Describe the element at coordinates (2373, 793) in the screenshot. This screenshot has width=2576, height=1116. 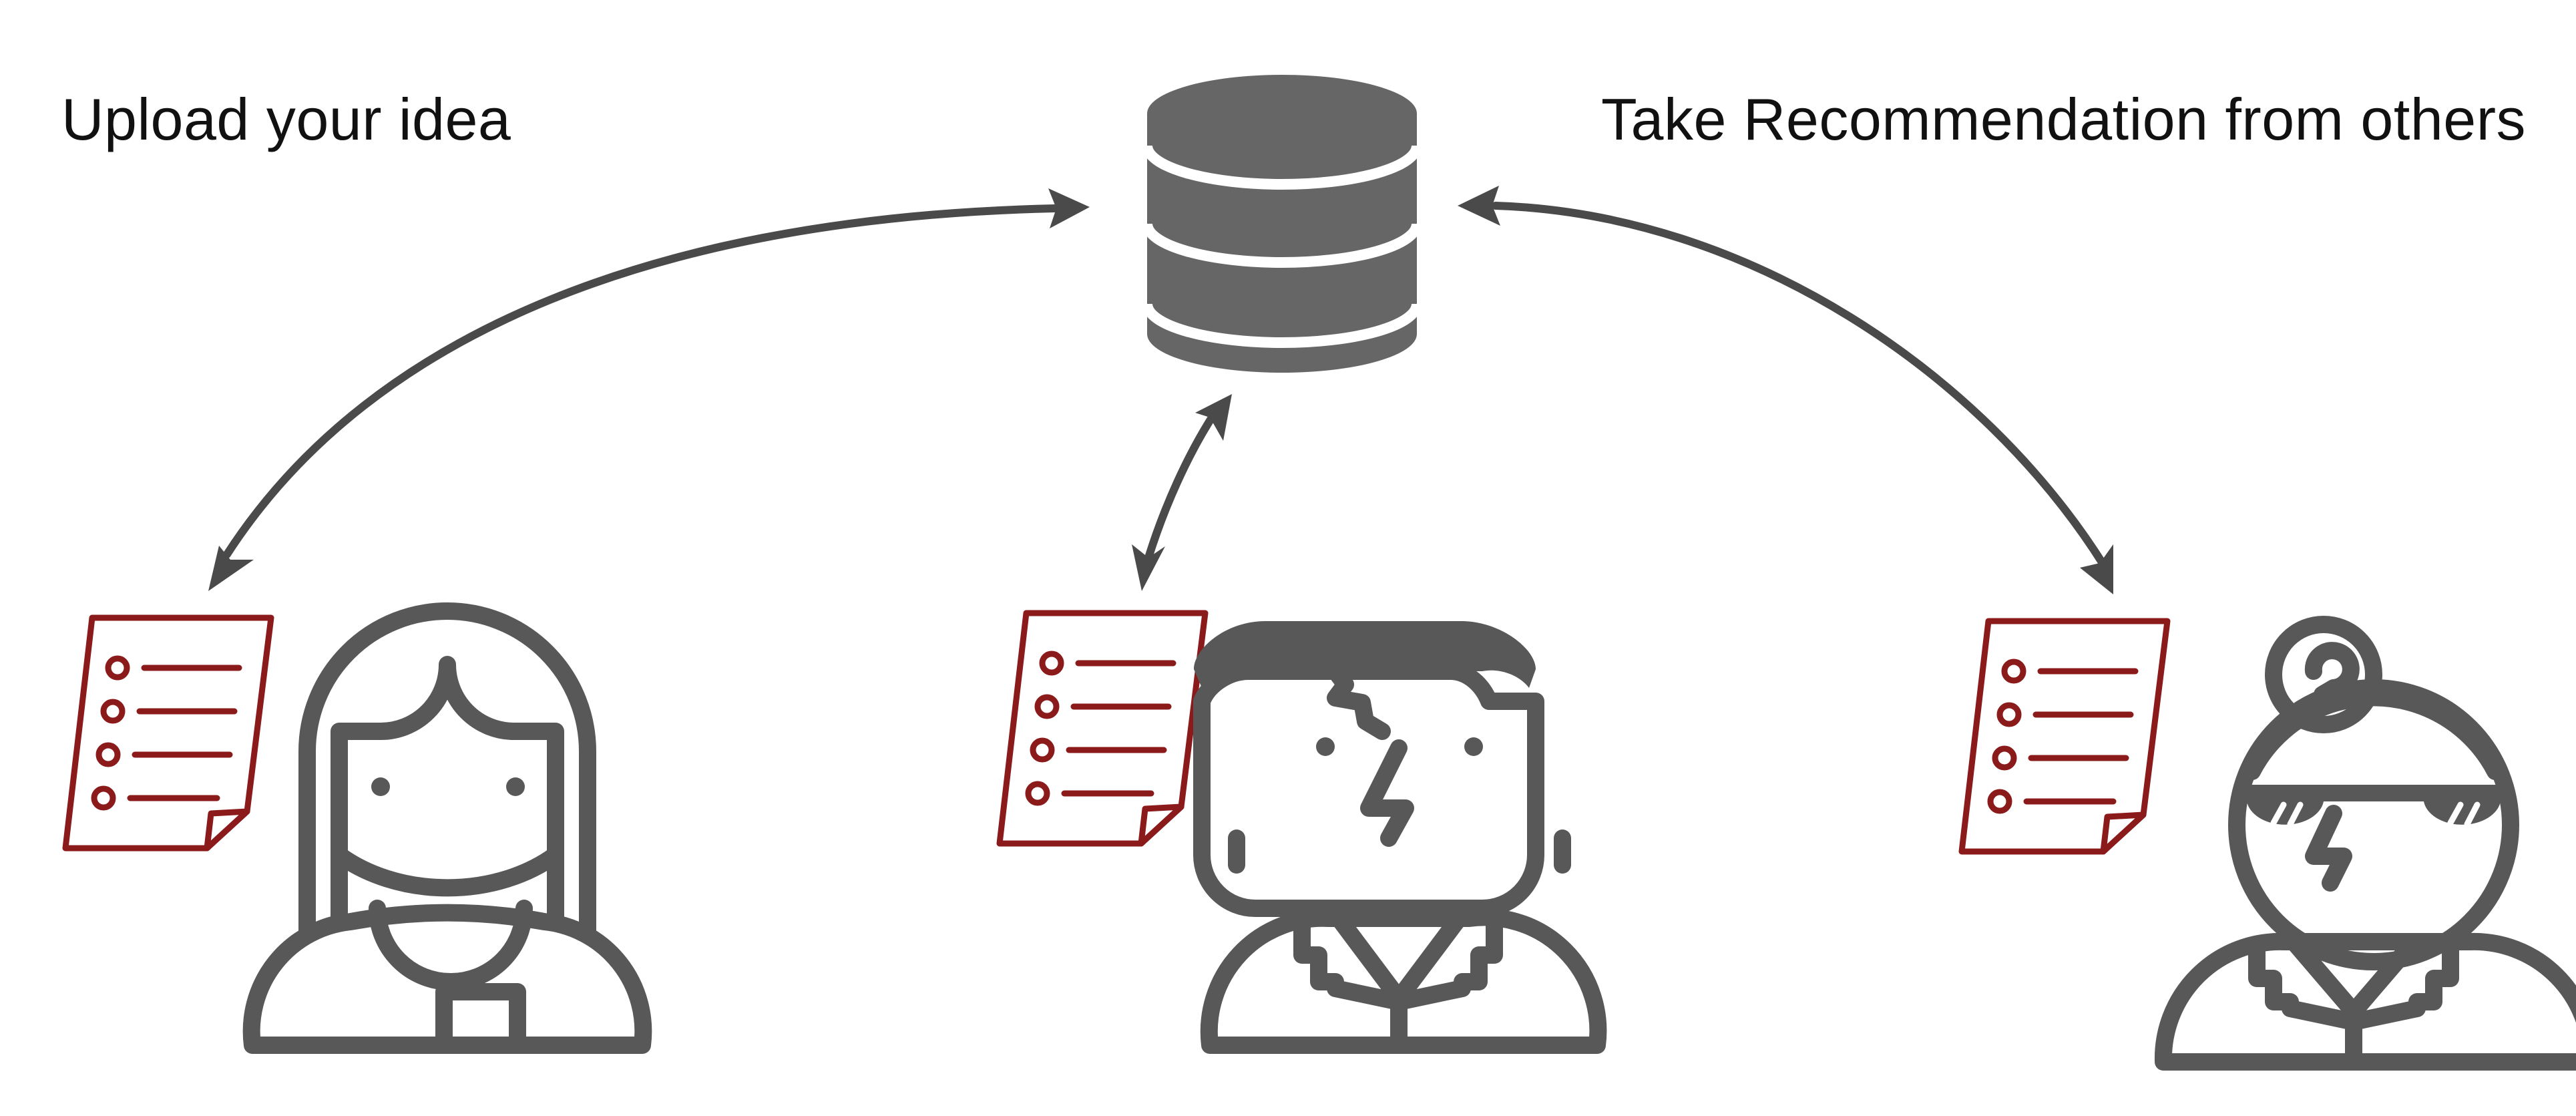
I see `sunglasses-band` at that location.